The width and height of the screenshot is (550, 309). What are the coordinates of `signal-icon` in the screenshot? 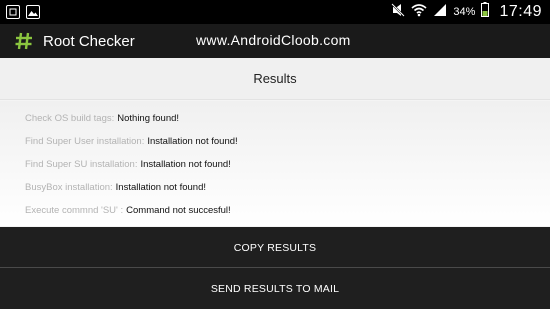 It's located at (440, 12).